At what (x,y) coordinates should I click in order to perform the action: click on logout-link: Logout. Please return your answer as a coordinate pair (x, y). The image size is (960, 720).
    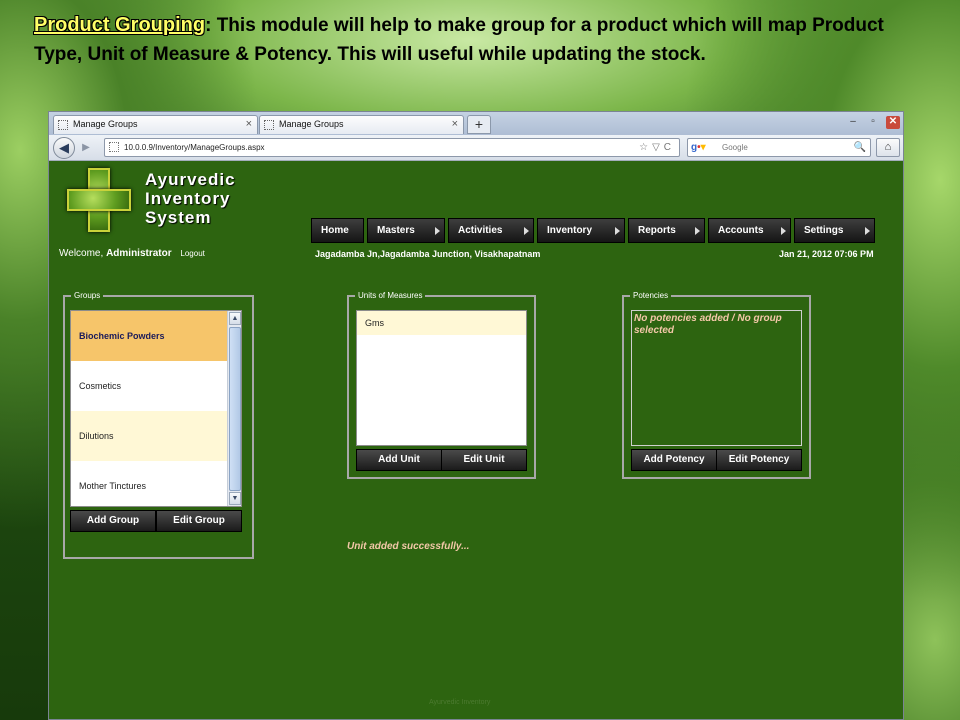
    Looking at the image, I should click on (192, 253).